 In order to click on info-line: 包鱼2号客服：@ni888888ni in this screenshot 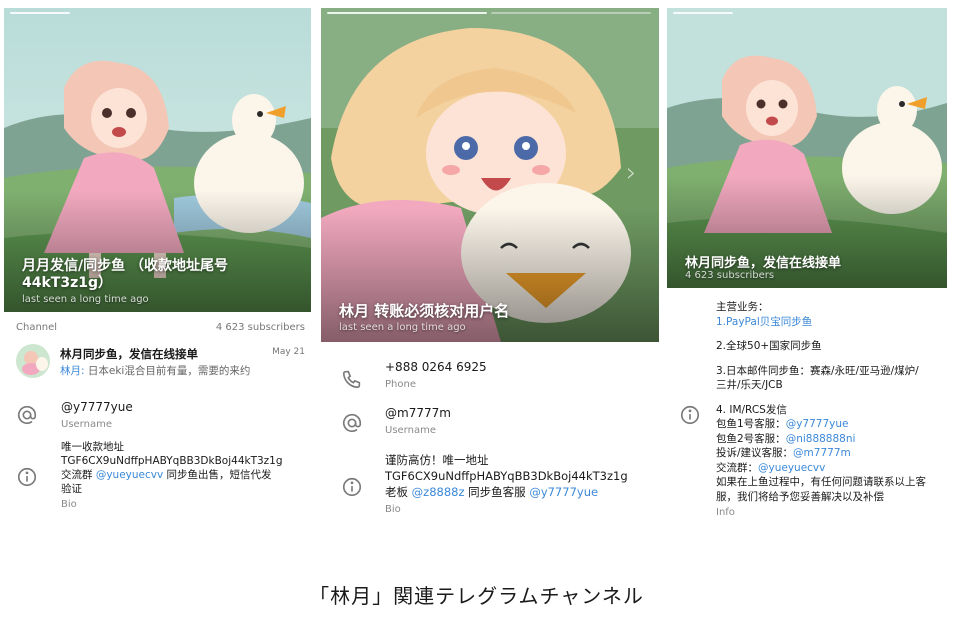, I will do `click(830, 439)`.